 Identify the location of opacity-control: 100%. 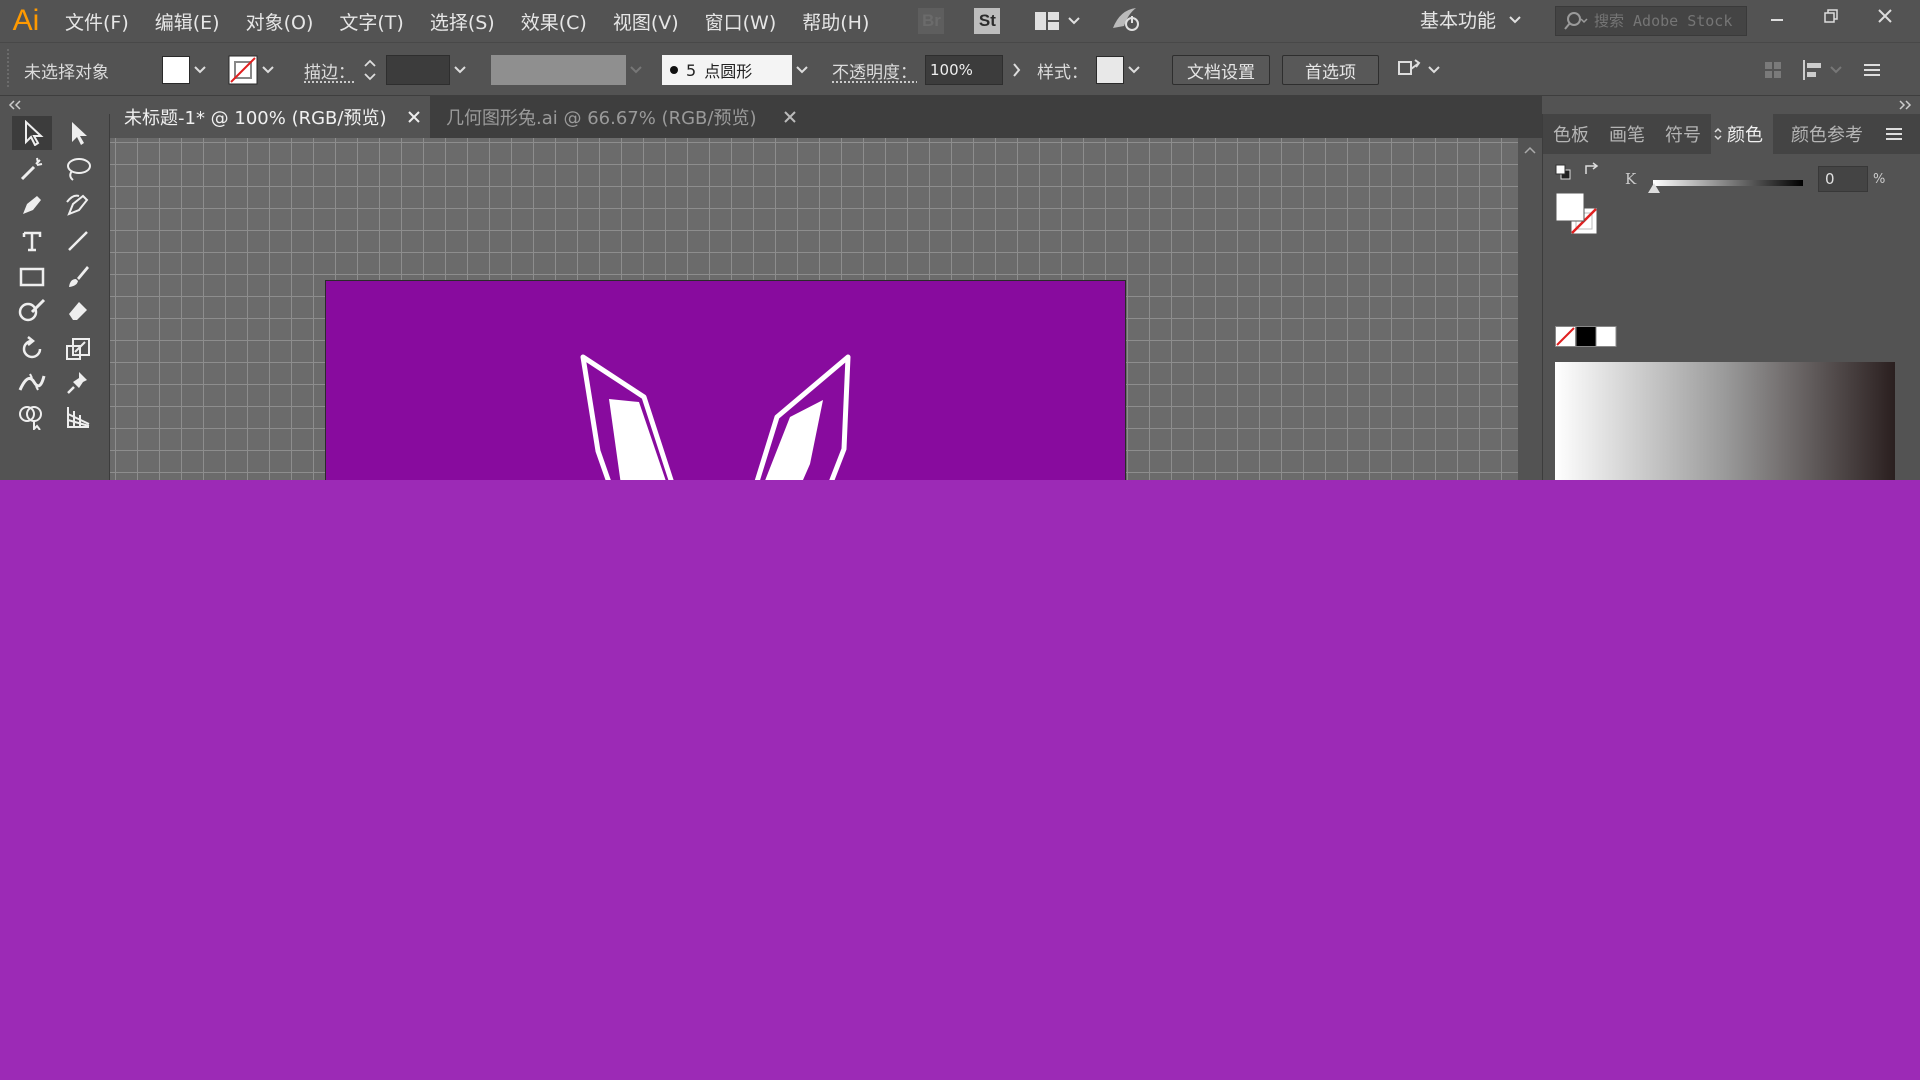
(976, 70).